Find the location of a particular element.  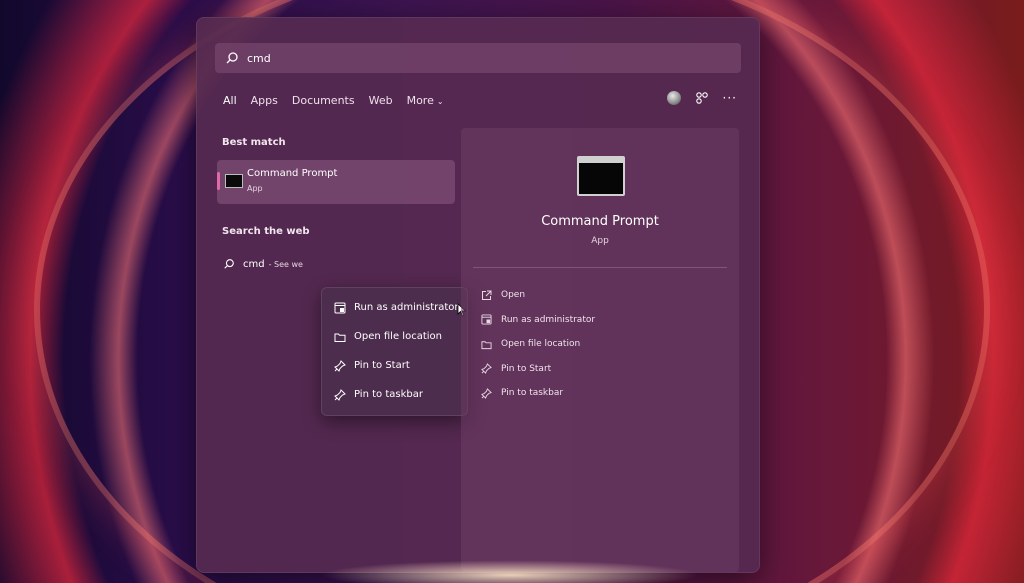

ctx-label: Open file location is located at coordinates (398, 336).